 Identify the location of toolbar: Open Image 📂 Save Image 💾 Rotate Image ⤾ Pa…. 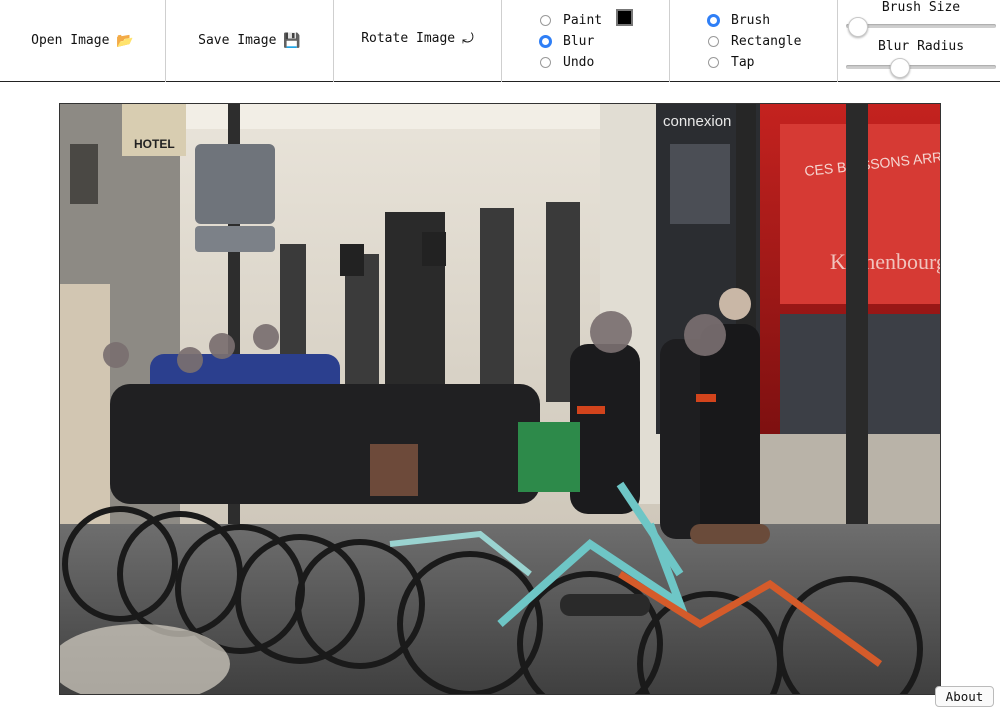
(500, 41).